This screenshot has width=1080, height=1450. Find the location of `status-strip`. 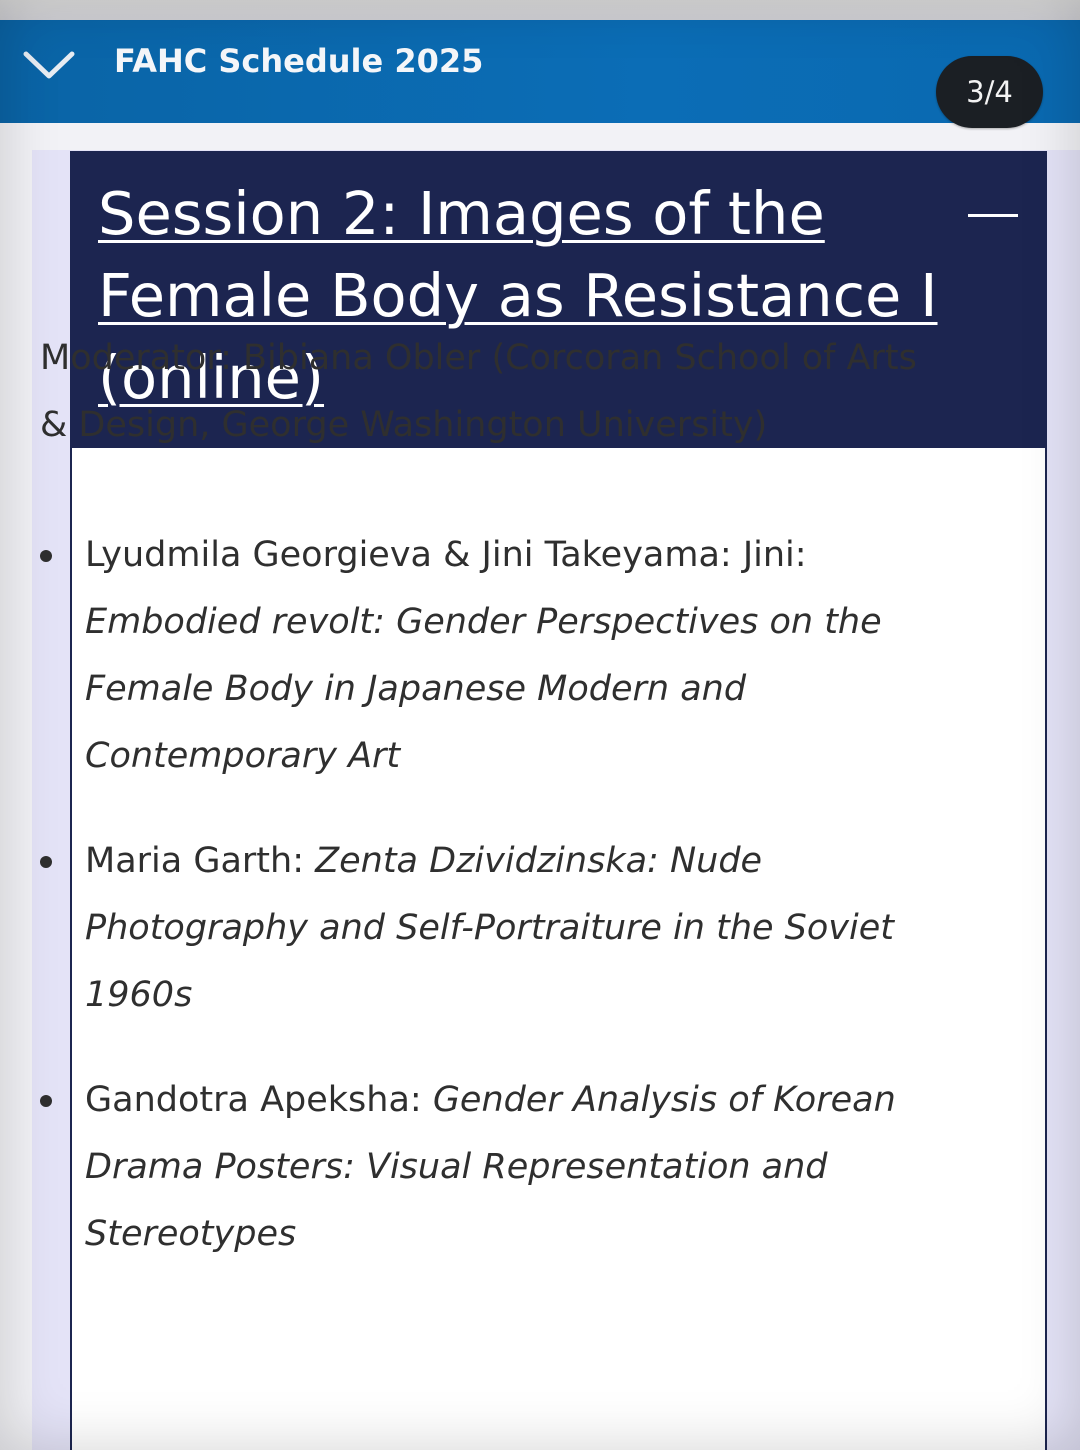

status-strip is located at coordinates (540, 10).